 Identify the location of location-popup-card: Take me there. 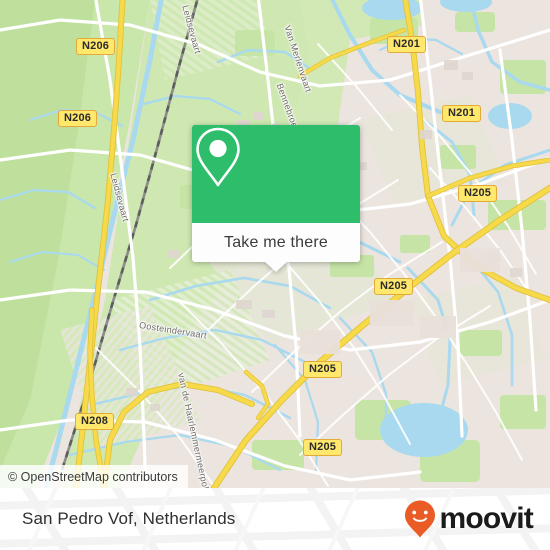
(276, 198).